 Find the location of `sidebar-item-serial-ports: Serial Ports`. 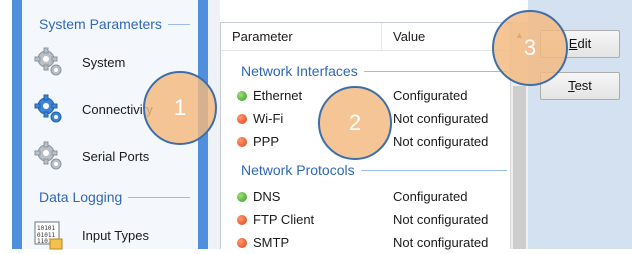

sidebar-item-serial-ports: Serial Ports is located at coordinates (112, 156).